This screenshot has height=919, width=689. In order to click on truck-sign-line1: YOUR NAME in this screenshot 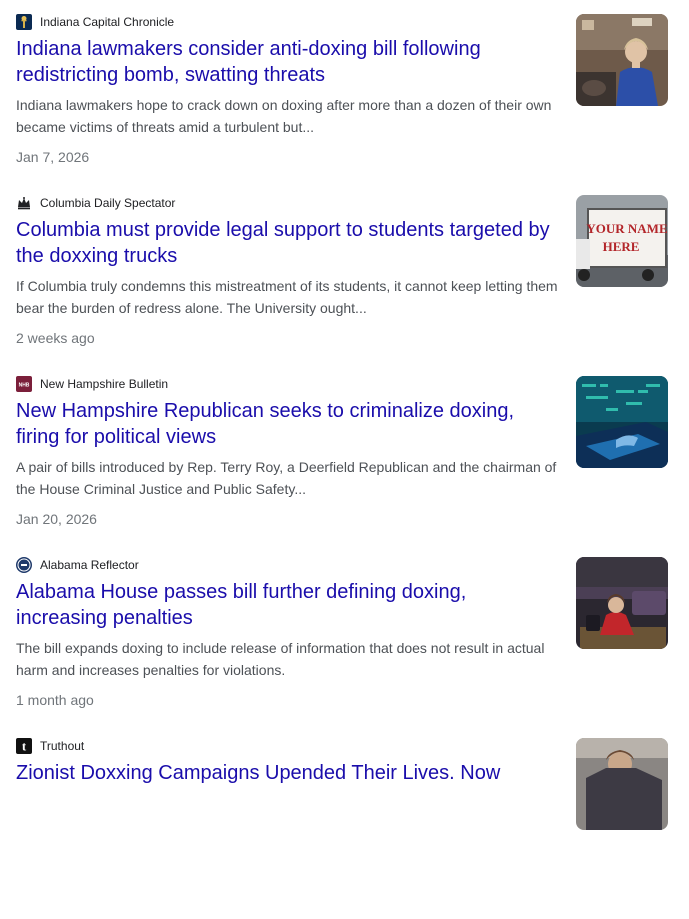, I will do `click(626, 228)`.